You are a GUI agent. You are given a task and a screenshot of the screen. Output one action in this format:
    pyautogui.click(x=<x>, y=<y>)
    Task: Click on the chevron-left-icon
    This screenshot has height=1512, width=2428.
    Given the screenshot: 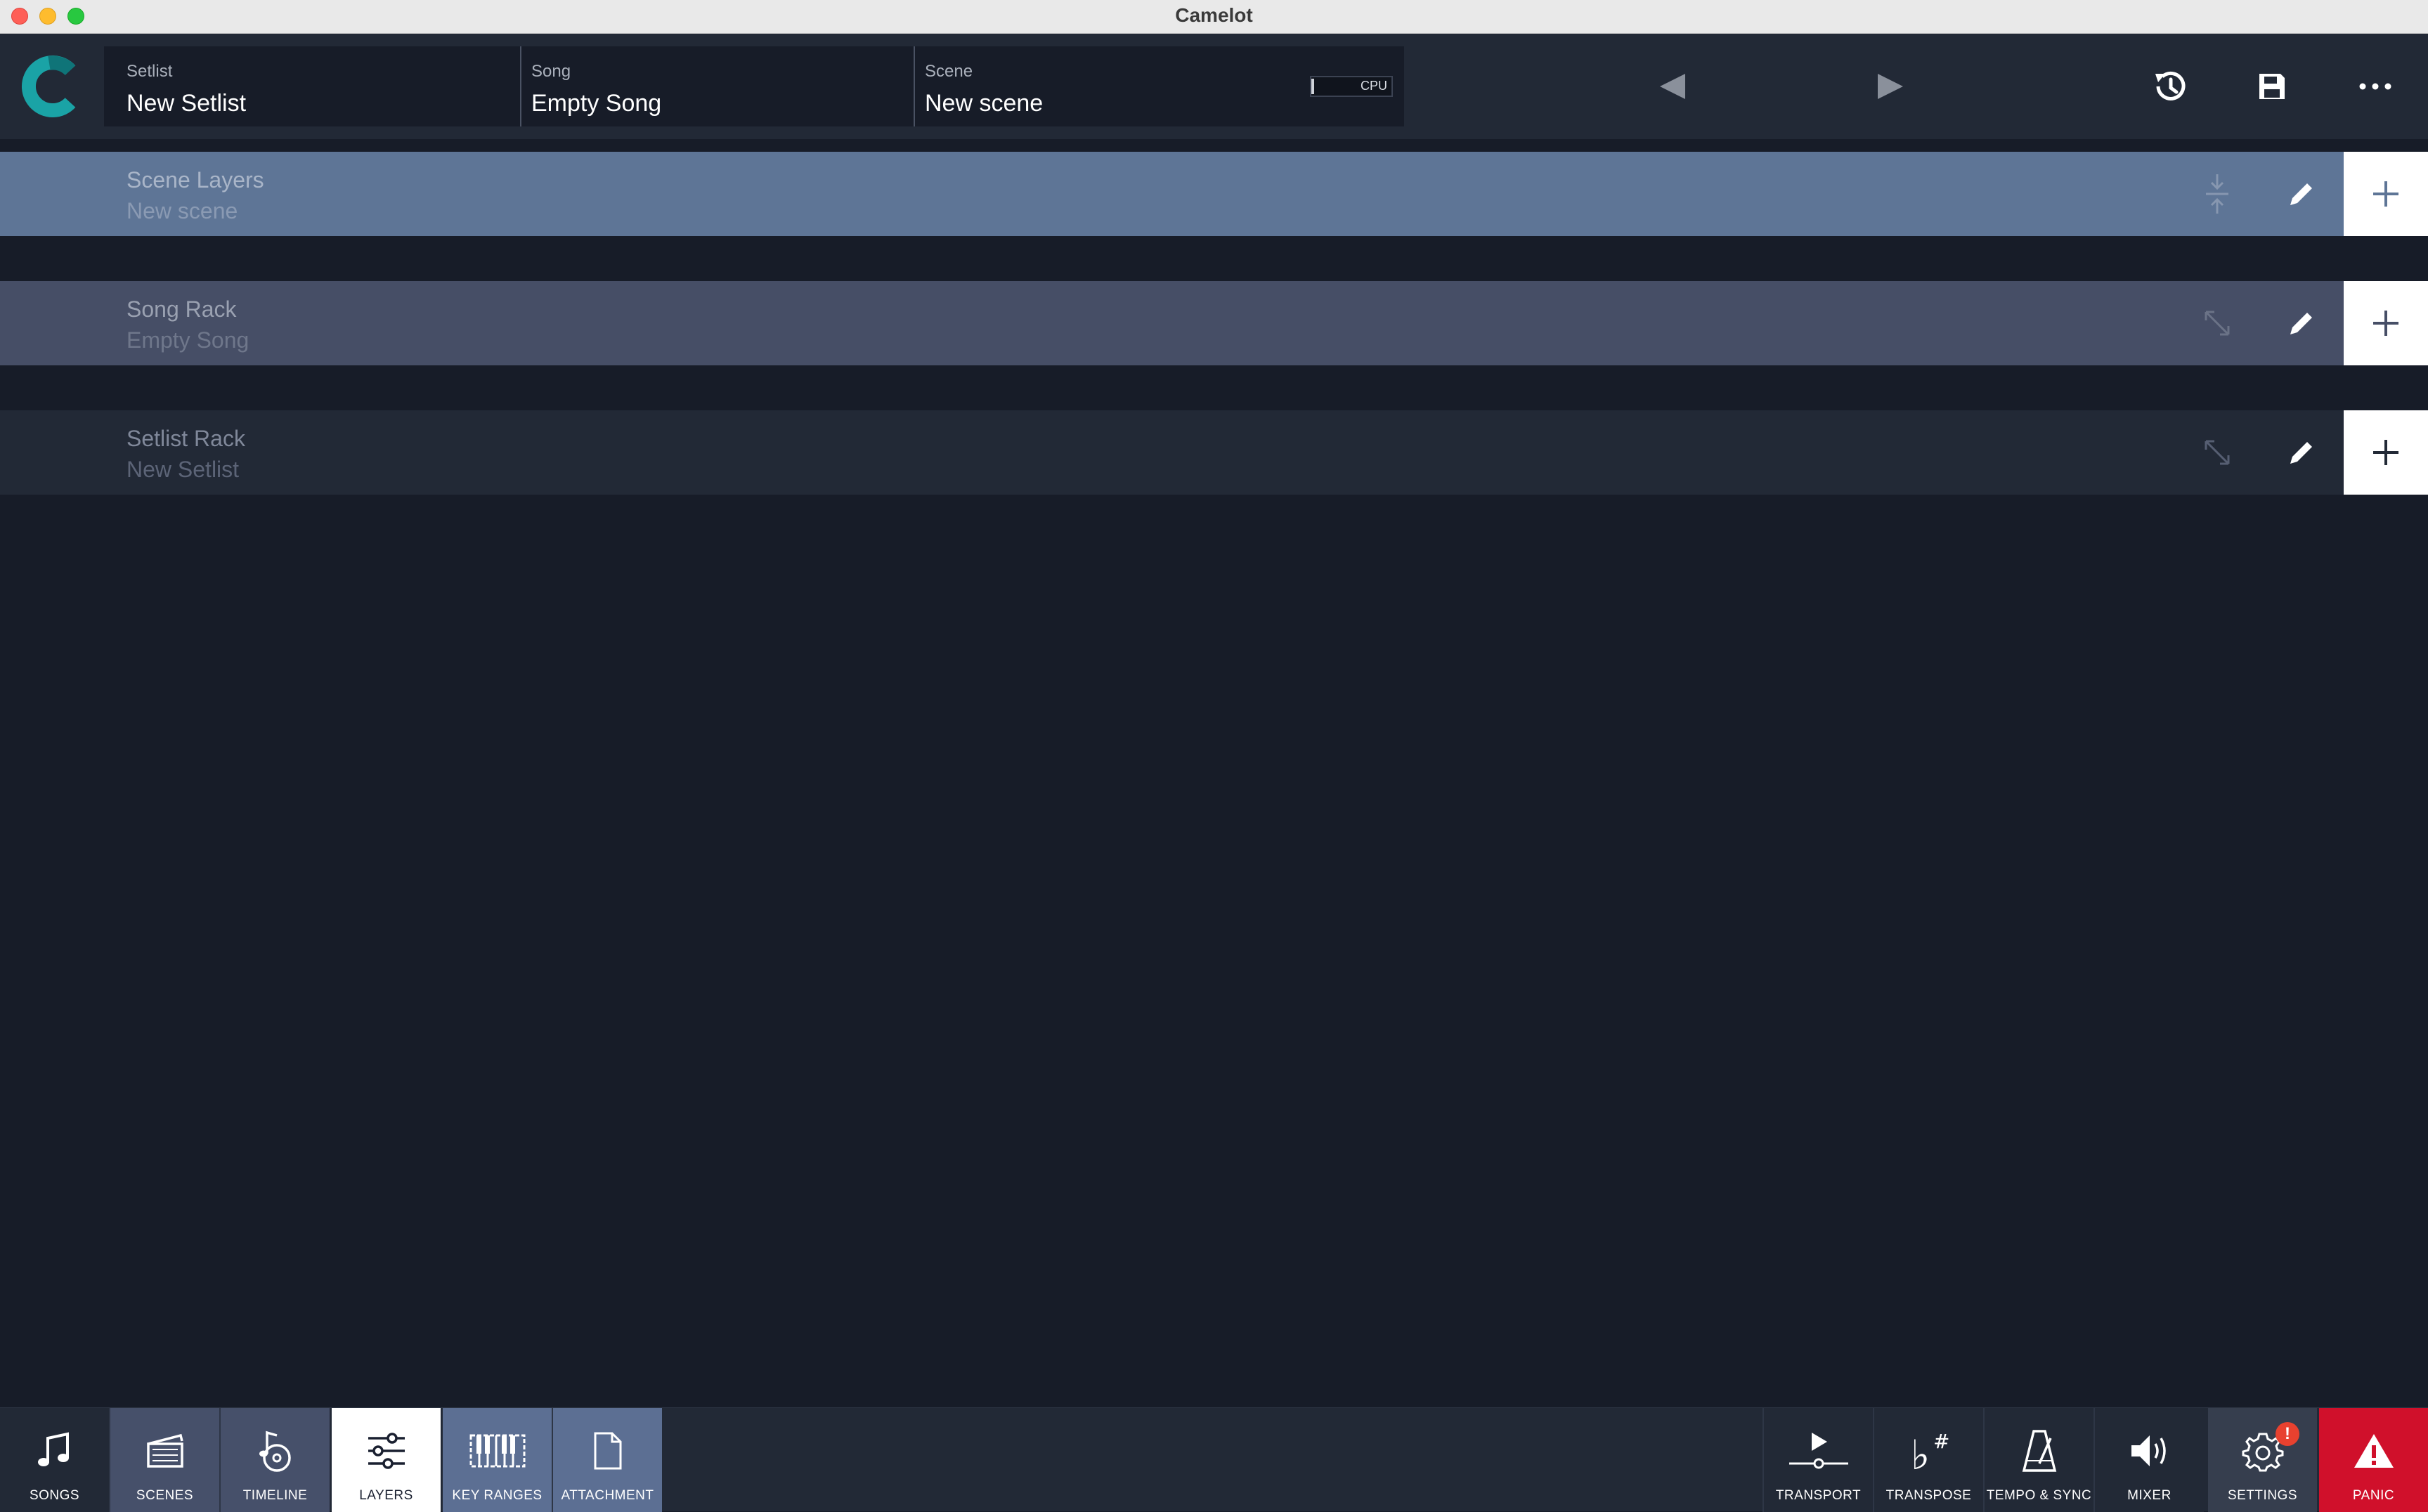 What is the action you would take?
    pyautogui.click(x=1672, y=86)
    